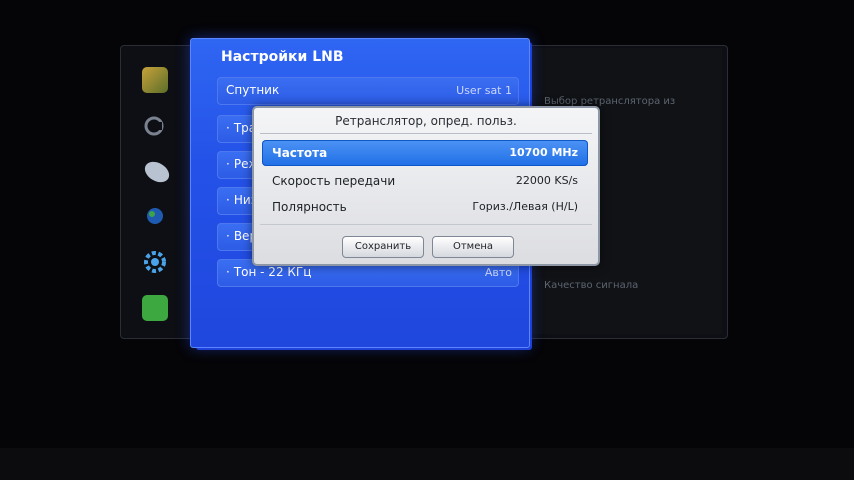 The width and height of the screenshot is (854, 480). What do you see at coordinates (155, 126) in the screenshot?
I see `sound-icon` at bounding box center [155, 126].